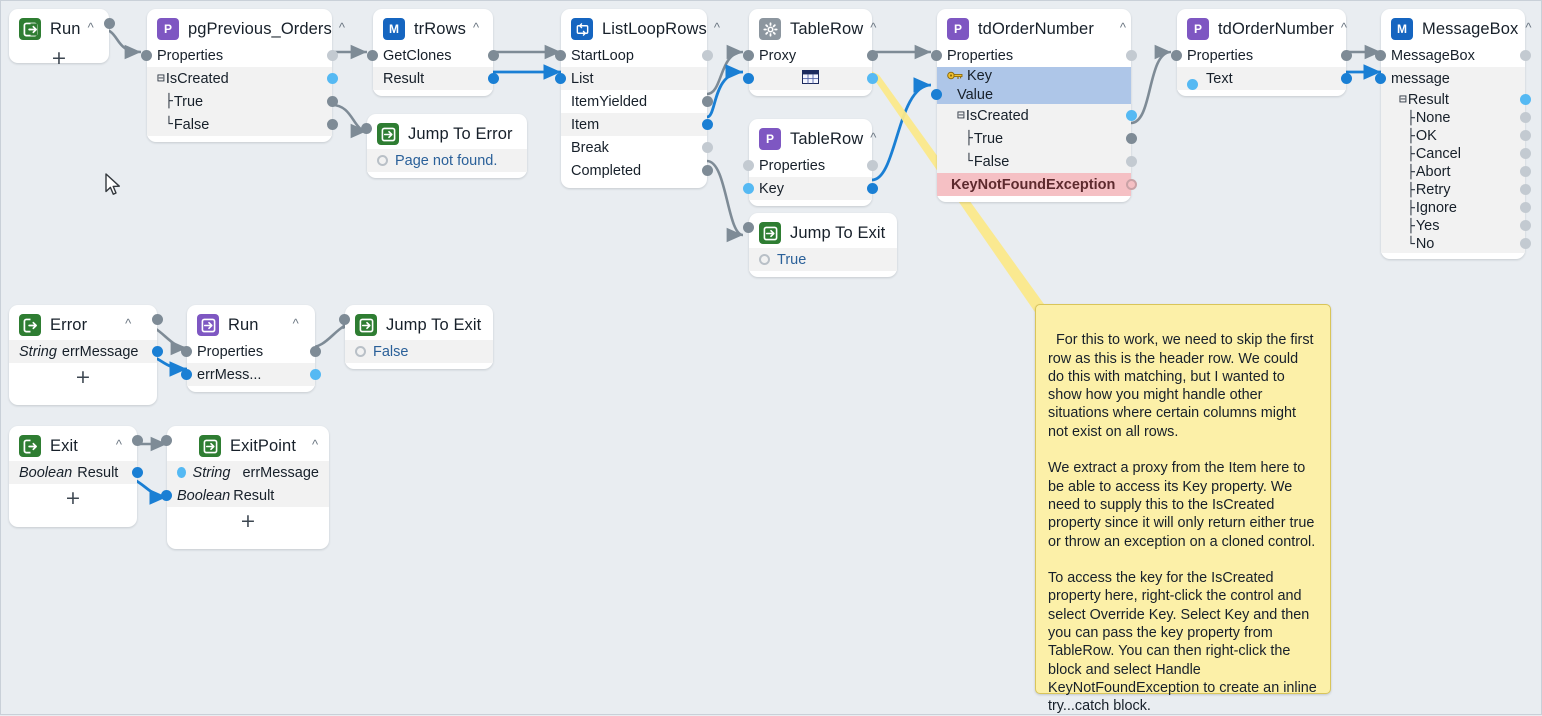  Describe the element at coordinates (1456, 190) in the screenshot. I see `node-row-retry: ├ Retry` at that location.